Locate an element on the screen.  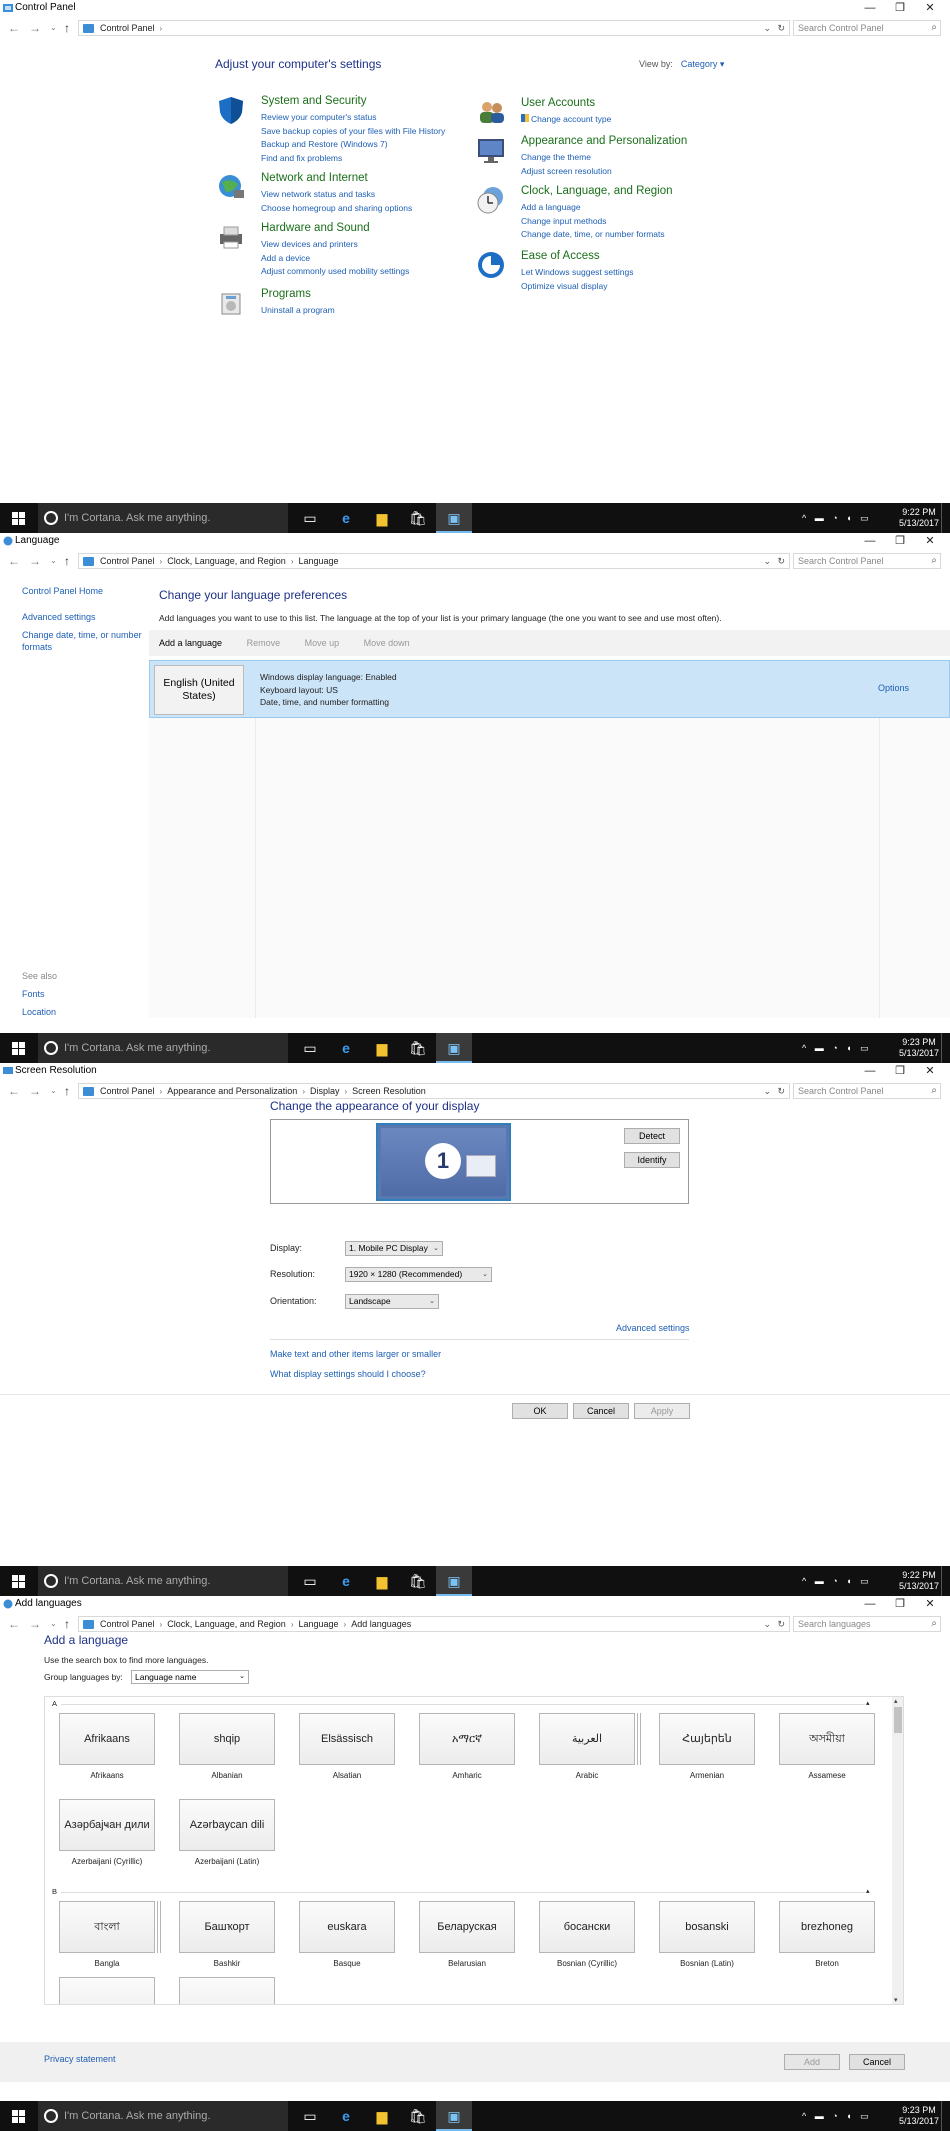
language-tile: brezhoneg Breton is located at coordinates (827, 1934).